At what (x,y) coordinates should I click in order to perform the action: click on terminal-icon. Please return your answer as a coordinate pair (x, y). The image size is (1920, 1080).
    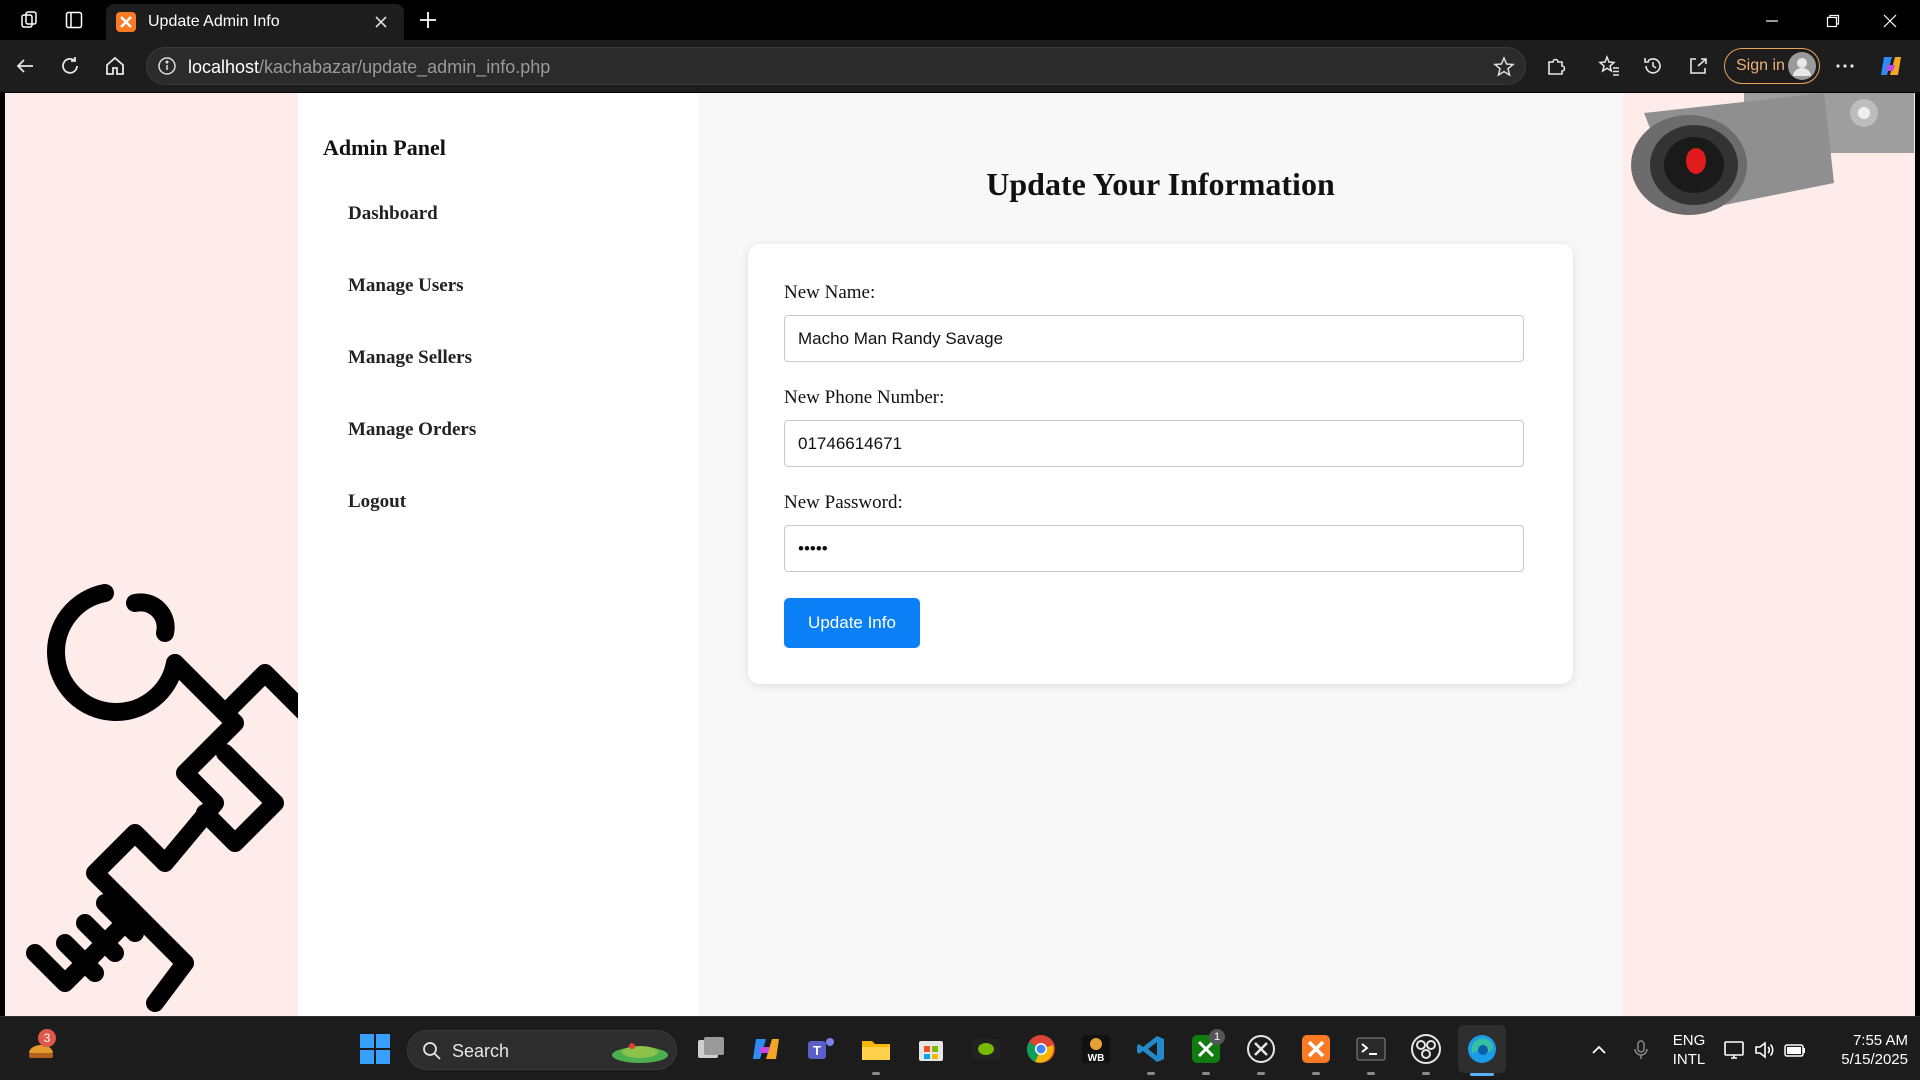
    Looking at the image, I should click on (1371, 1049).